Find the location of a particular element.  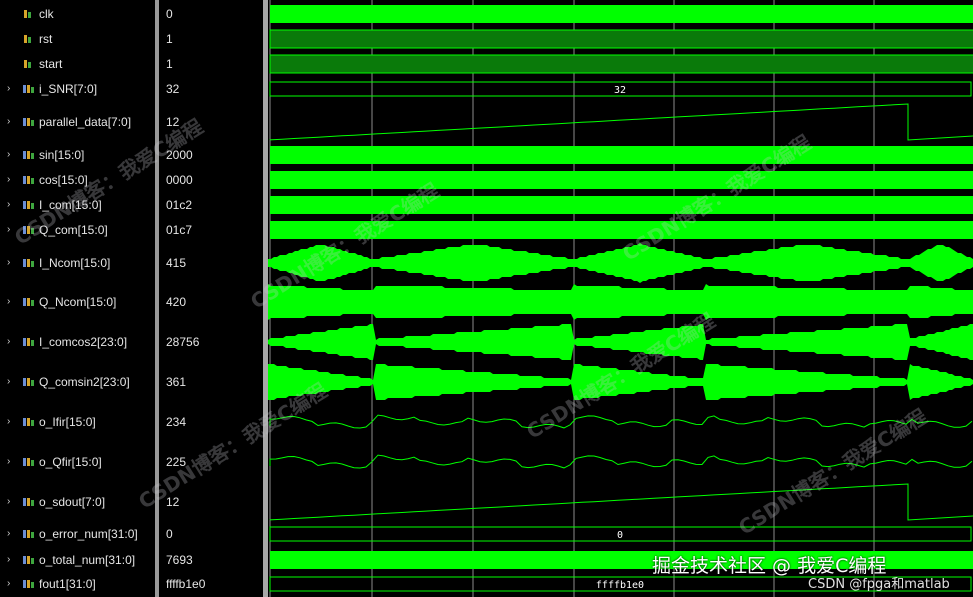

signal-row: clk is located at coordinates (77, 14).